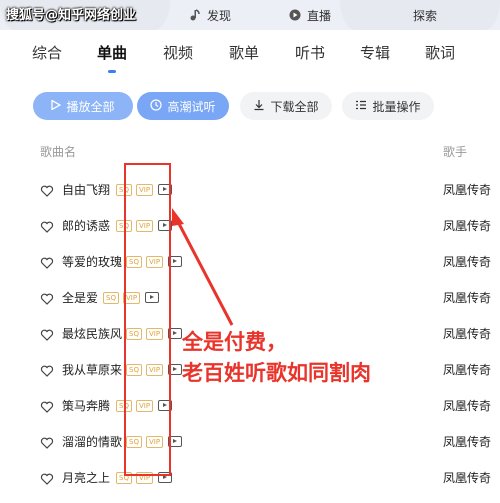  Describe the element at coordinates (203, 267) in the screenshot. I see `annotation-arrow` at that location.